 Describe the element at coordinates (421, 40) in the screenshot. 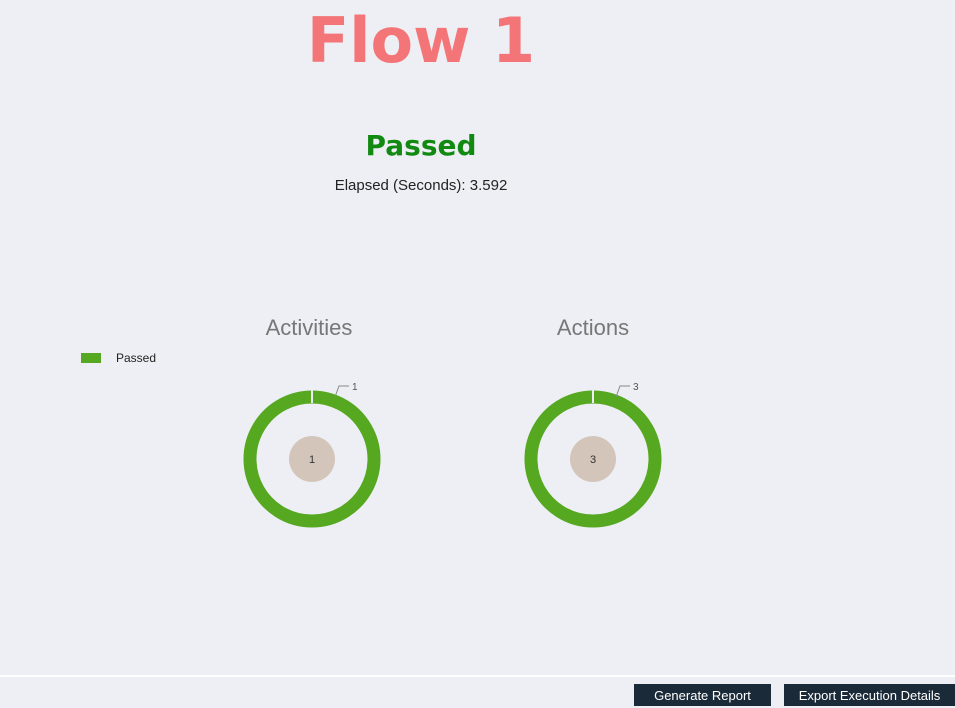

I see `flow-title: Flow 1` at that location.